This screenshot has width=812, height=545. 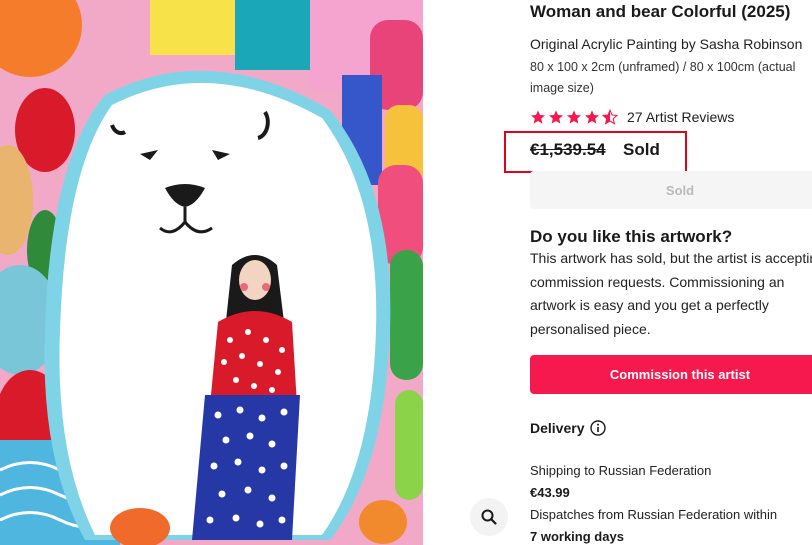 What do you see at coordinates (671, 190) in the screenshot?
I see `sold-button: Sold` at bounding box center [671, 190].